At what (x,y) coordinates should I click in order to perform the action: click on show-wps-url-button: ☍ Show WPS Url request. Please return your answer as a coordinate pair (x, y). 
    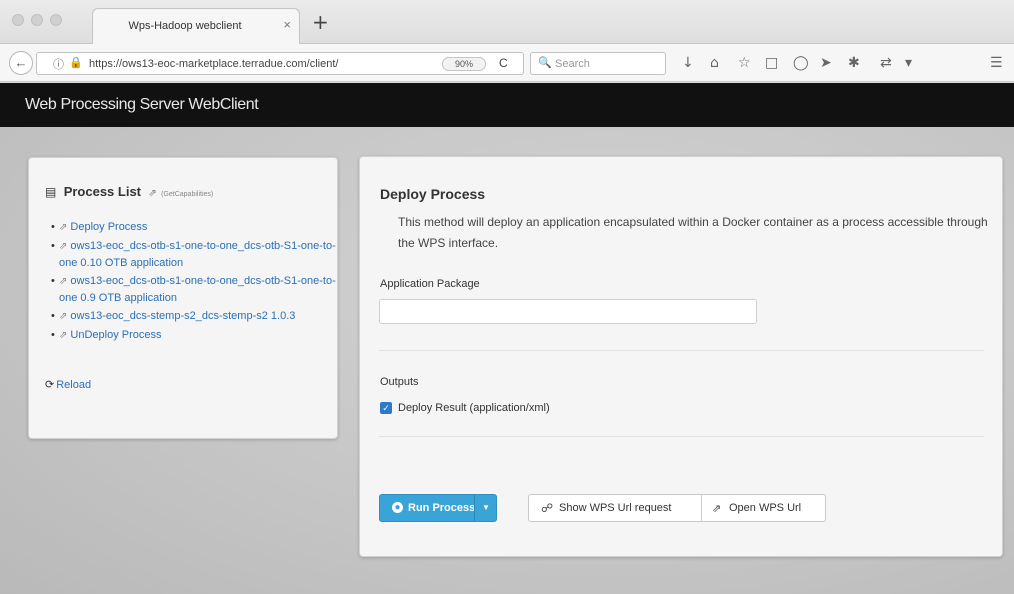
    Looking at the image, I should click on (615, 508).